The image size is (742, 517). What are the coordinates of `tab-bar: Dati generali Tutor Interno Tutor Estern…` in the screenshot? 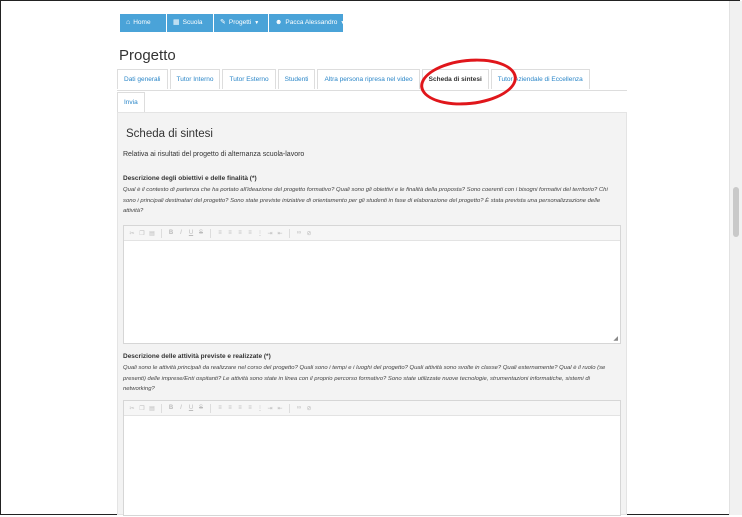 It's located at (372, 91).